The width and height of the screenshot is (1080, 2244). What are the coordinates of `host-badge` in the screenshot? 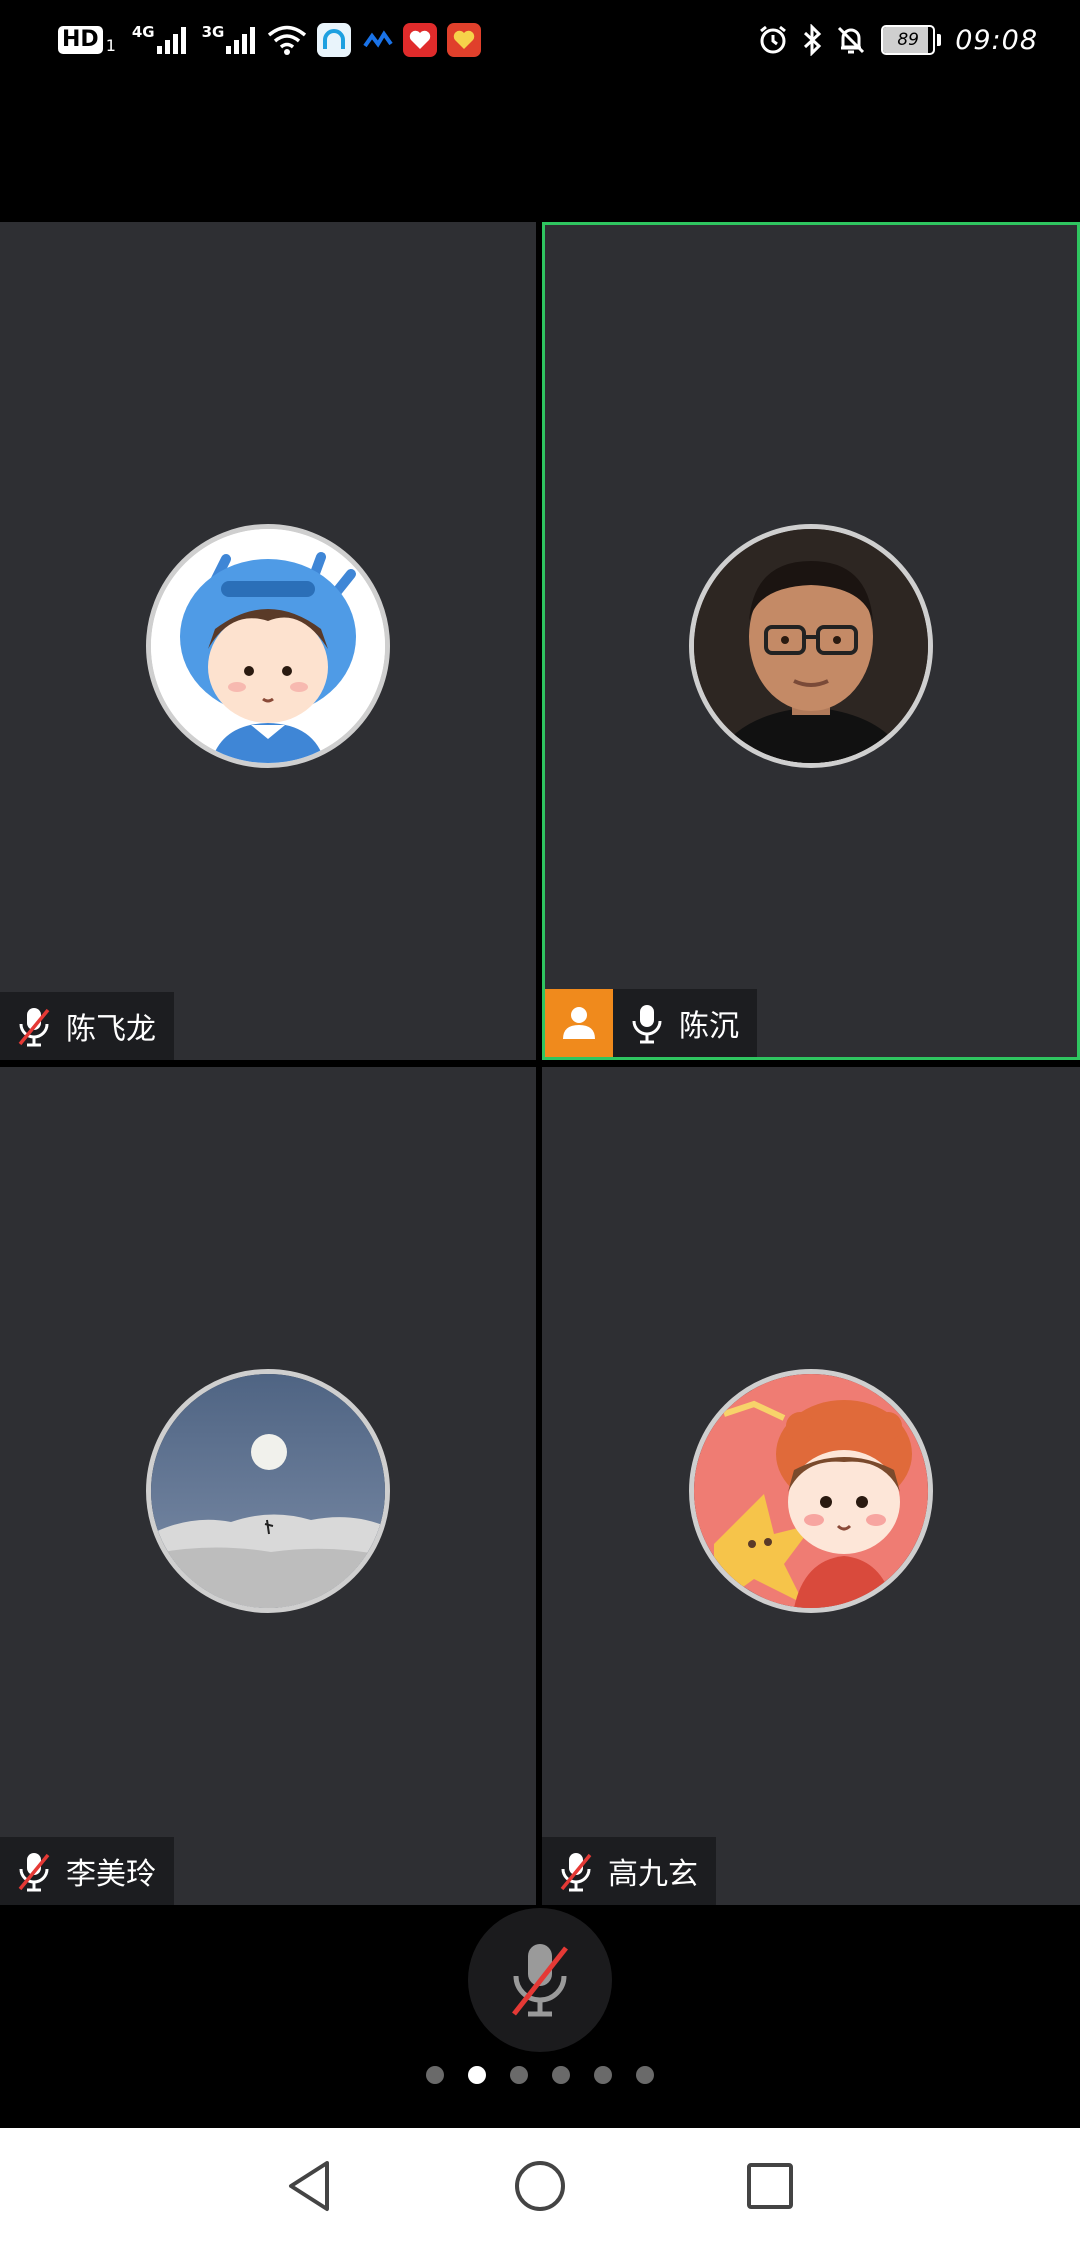 It's located at (579, 1023).